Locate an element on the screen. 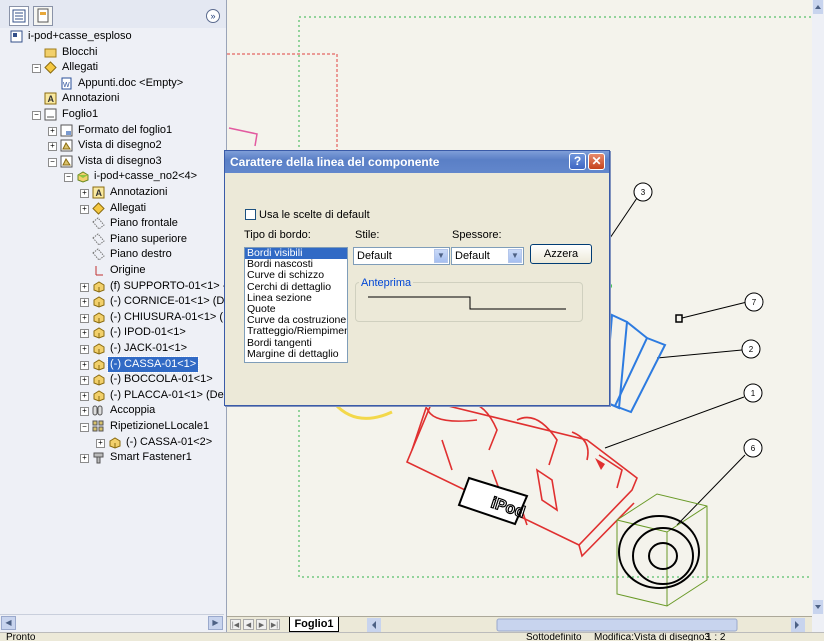 This screenshot has height=641, width=824. feature-tree-tab is located at coordinates (19, 16).